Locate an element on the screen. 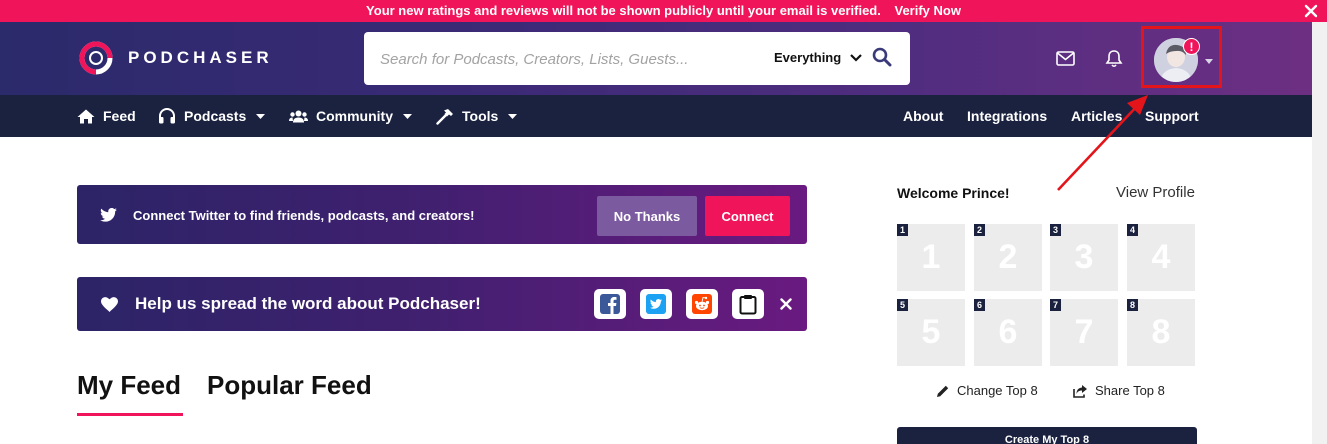 This screenshot has height=444, width=1327. change-top8-button: Change Top 8 is located at coordinates (987, 390).